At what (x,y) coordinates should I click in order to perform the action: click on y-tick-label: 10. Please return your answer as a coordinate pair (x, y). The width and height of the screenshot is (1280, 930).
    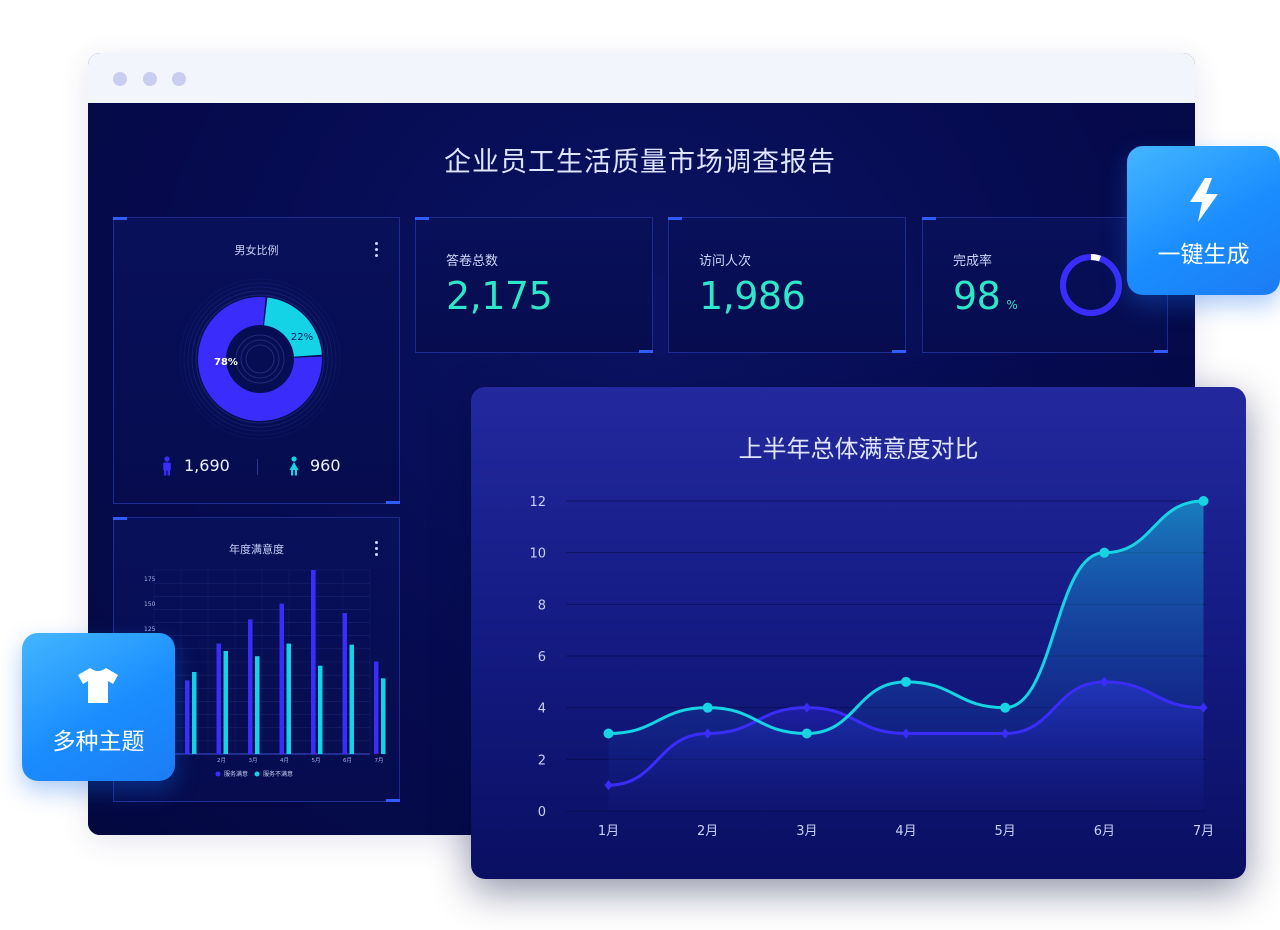
    Looking at the image, I should click on (537, 554).